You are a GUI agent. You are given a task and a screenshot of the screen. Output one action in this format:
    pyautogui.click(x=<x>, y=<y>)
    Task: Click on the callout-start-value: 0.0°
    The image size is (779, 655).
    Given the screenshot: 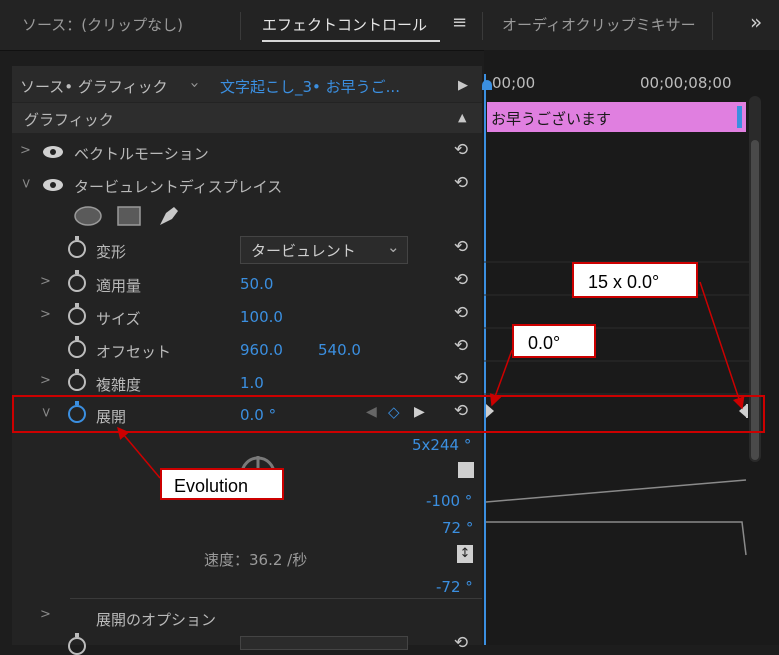 What is the action you would take?
    pyautogui.click(x=554, y=341)
    